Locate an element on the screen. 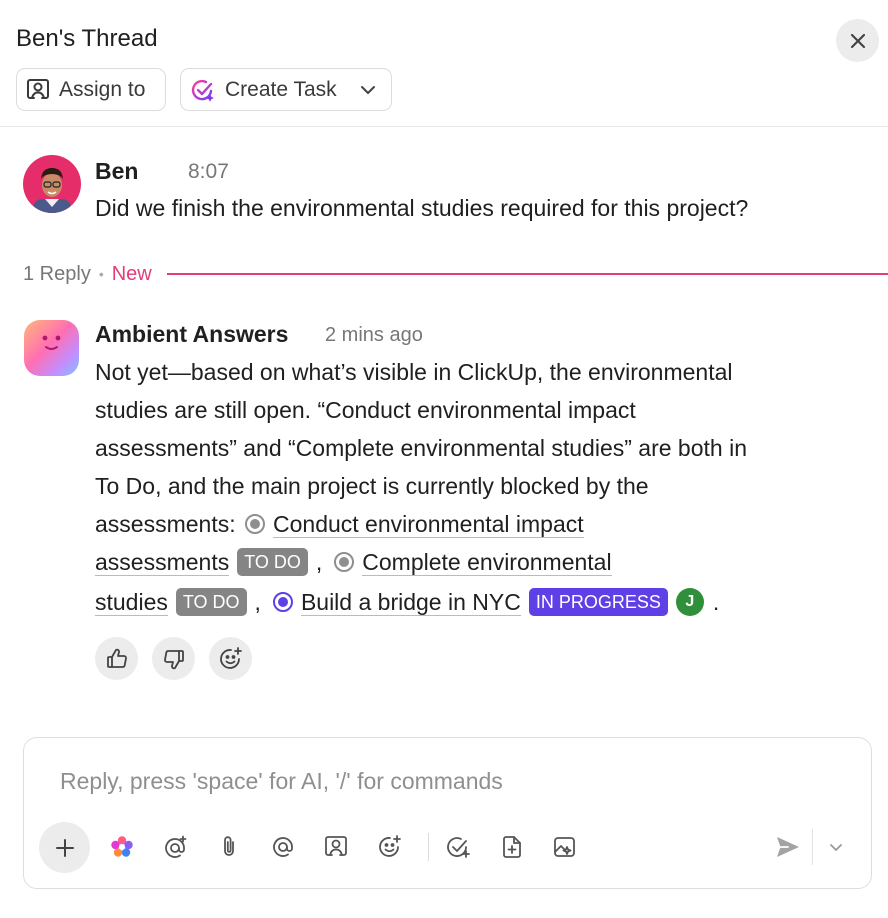 Image resolution: width=888 pixels, height=918 pixels. task-link-build-bridge: Build a bridge in NYC is located at coordinates (410, 602).